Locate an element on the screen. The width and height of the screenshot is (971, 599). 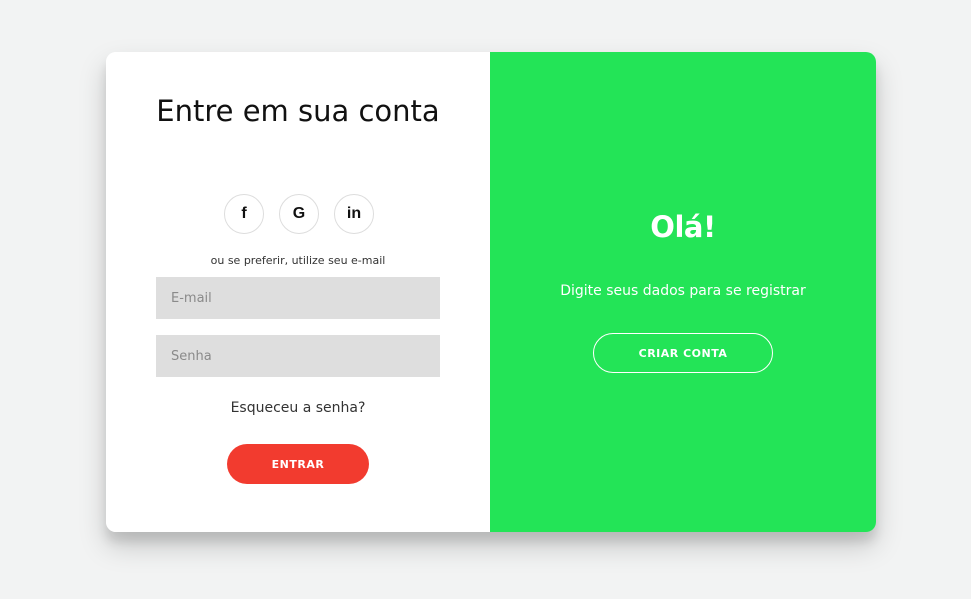
linkedin-icon: in is located at coordinates (354, 213).